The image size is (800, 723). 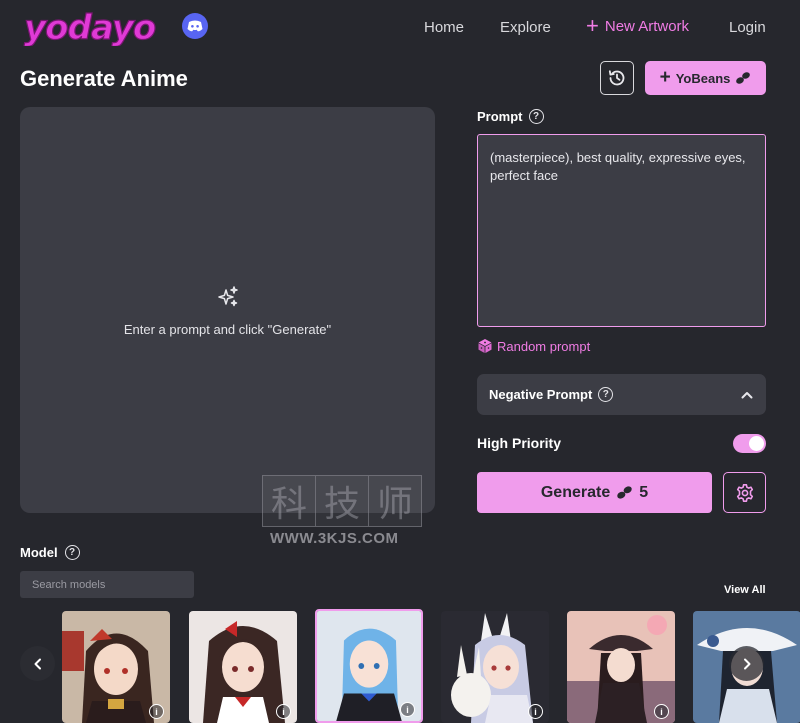 I want to click on generate-cost: 5, so click(x=644, y=492).